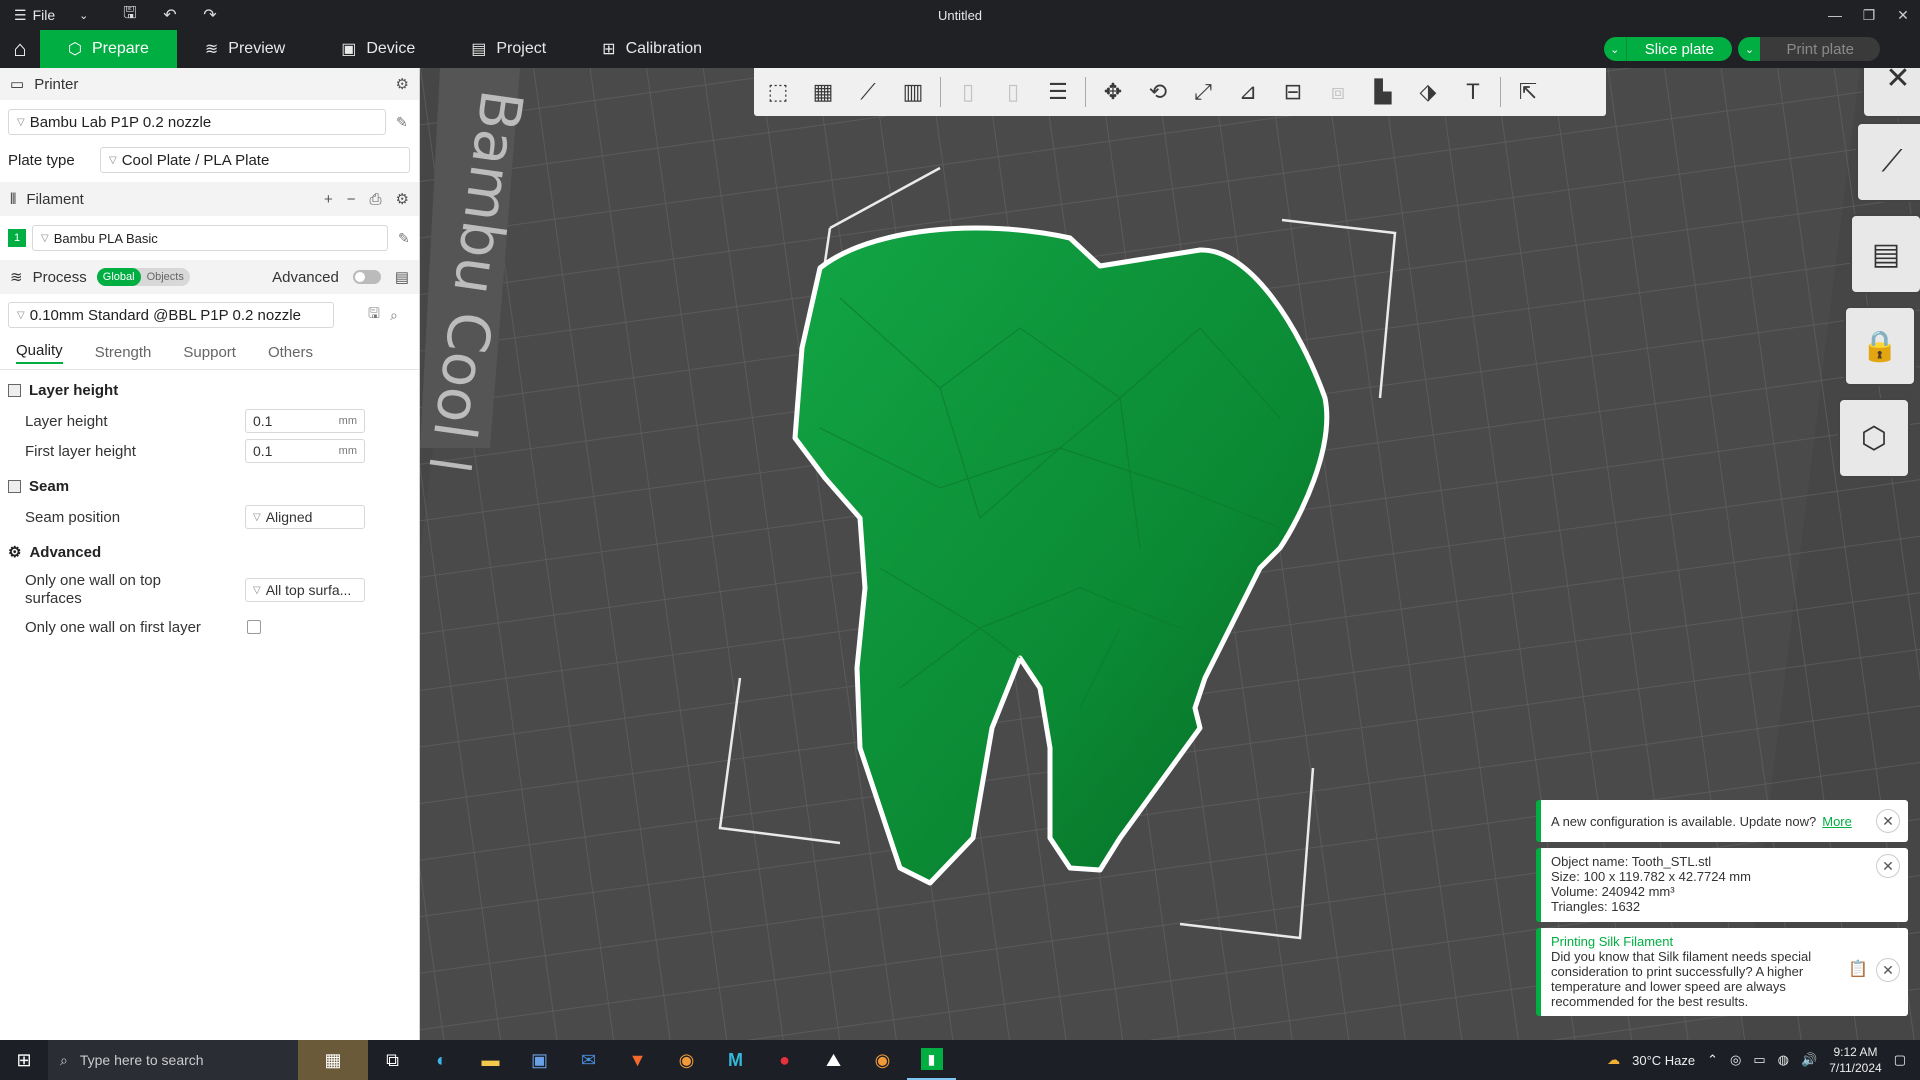 The image size is (1920, 1080). What do you see at coordinates (1874, 438) in the screenshot?
I see `plate-settings-icon: ⬡` at bounding box center [1874, 438].